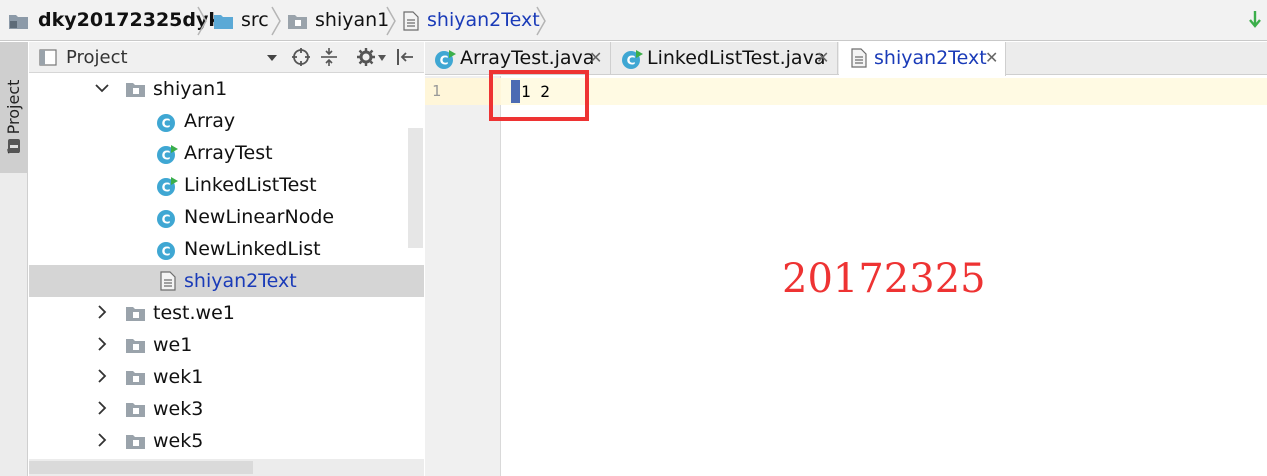  I want to click on tree-item-label: LinkedListTest, so click(250, 185).